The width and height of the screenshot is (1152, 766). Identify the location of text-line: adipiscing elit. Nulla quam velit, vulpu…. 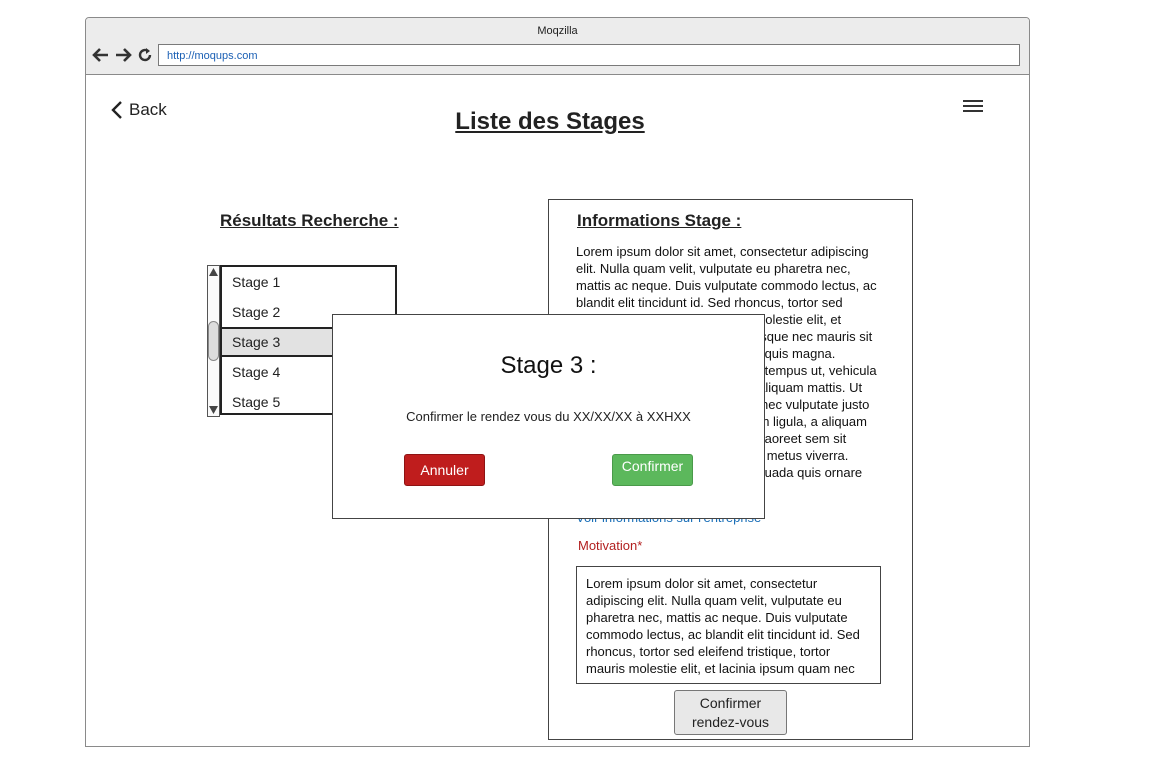
(714, 600).